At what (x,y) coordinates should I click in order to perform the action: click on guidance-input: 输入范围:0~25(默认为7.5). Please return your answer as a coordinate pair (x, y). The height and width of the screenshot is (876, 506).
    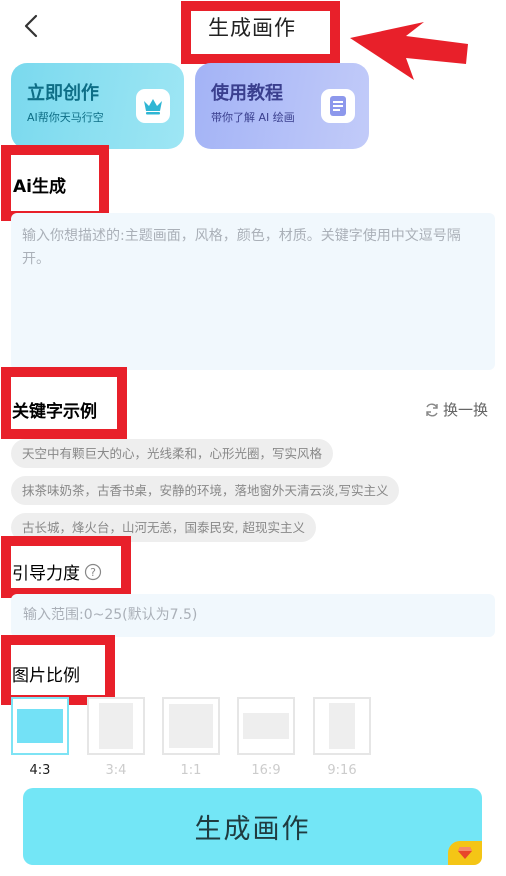
    Looking at the image, I should click on (253, 615).